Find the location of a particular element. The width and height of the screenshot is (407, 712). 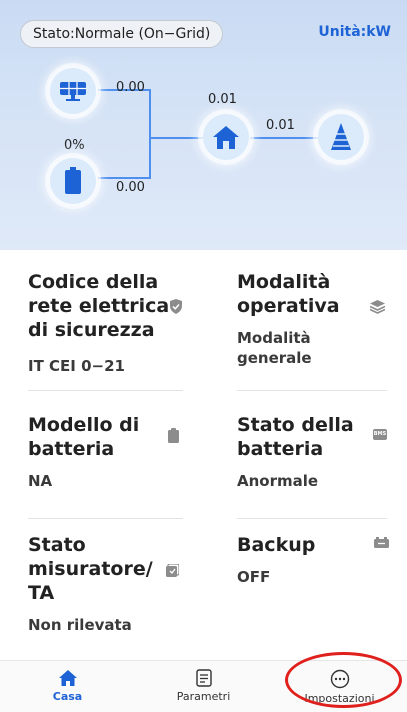

backup-card: Backup OFF is located at coordinates (313, 560).